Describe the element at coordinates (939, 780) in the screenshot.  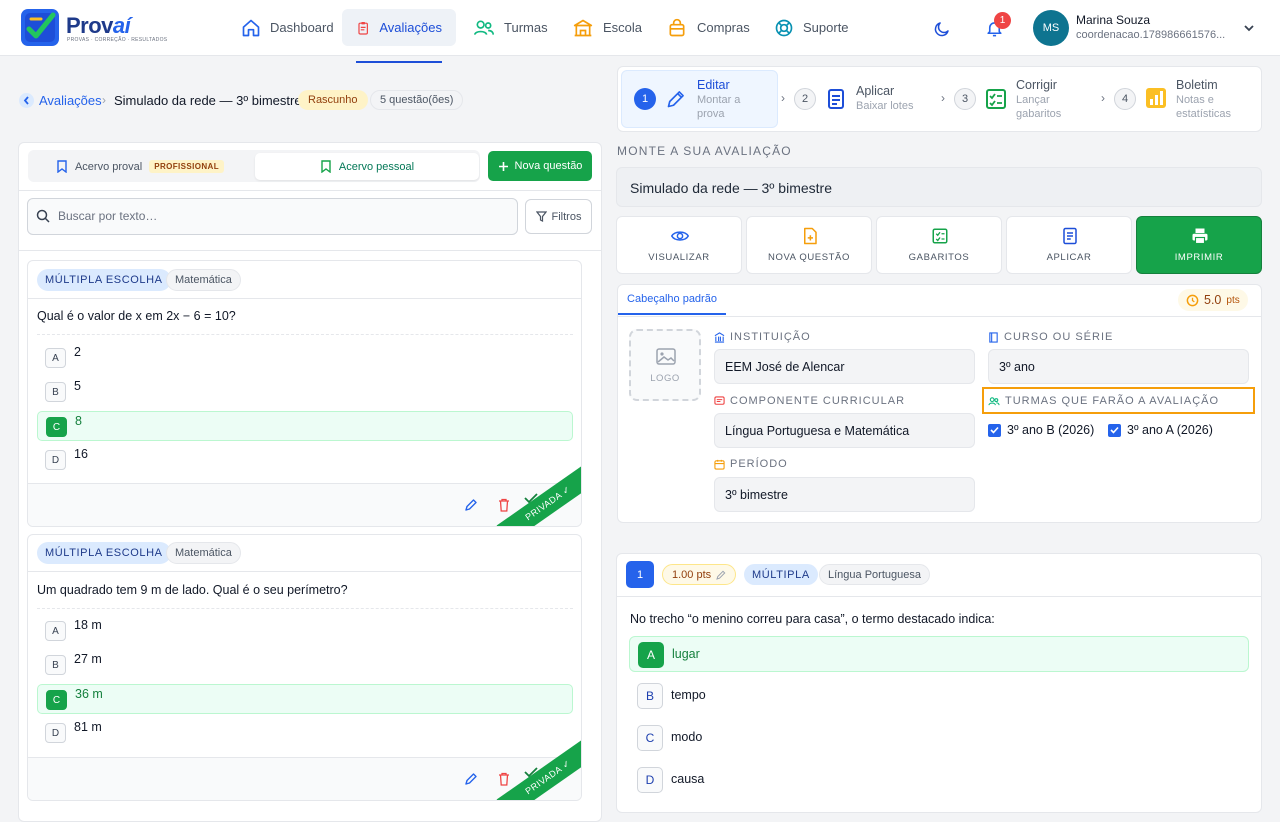
I see `option-d: Dcausa` at that location.